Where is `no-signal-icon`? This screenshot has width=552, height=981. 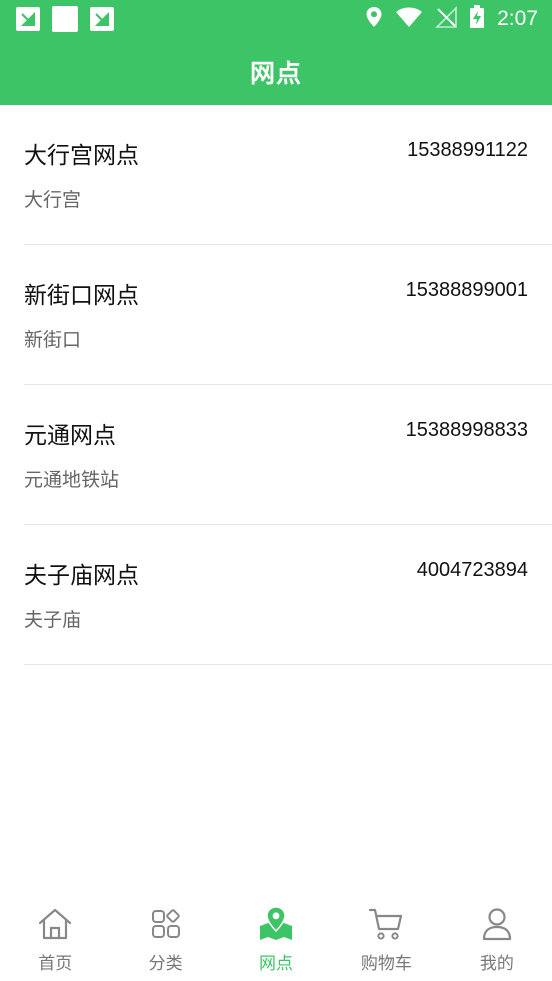
no-signal-icon is located at coordinates (446, 19).